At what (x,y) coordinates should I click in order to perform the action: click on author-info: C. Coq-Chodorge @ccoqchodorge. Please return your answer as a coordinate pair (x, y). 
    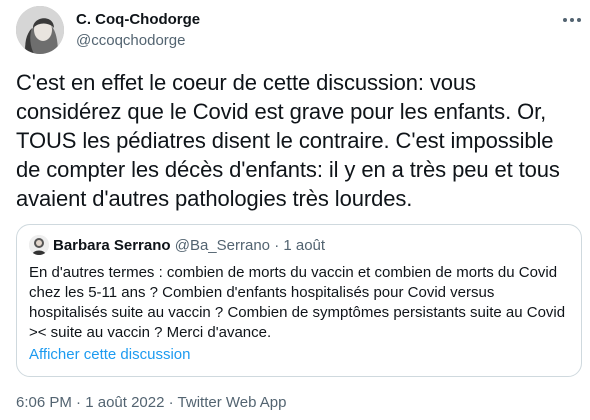
    Looking at the image, I should click on (138, 30).